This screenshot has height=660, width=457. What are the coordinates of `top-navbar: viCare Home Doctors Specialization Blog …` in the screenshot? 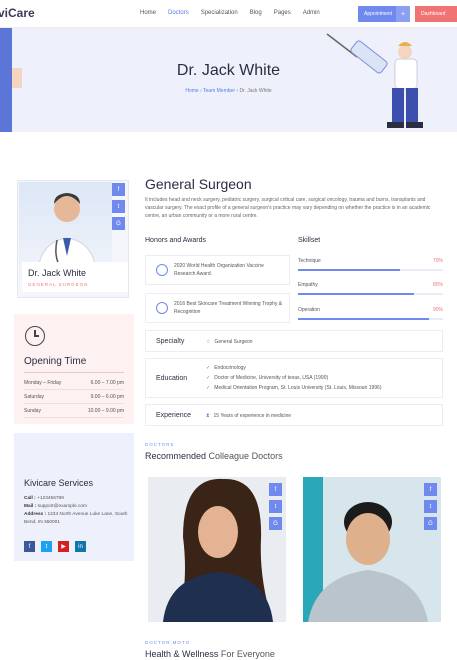 It's located at (228, 14).